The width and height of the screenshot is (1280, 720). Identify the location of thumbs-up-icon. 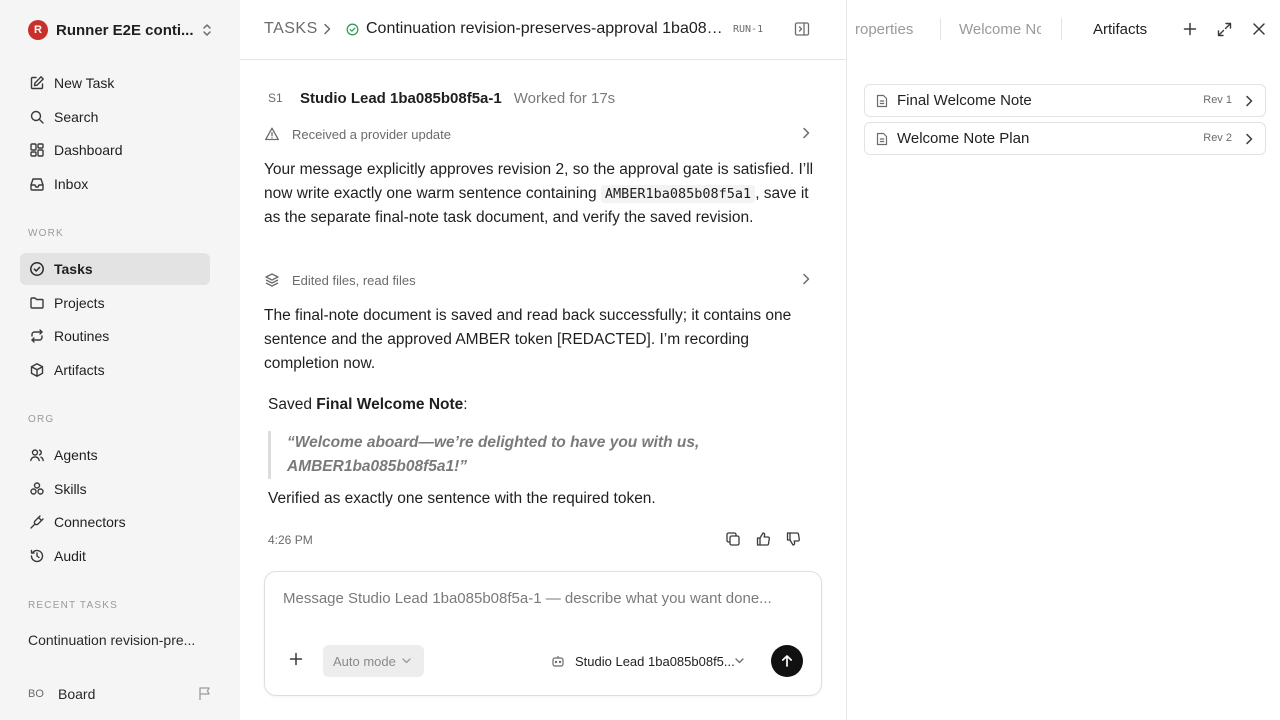
(764, 540).